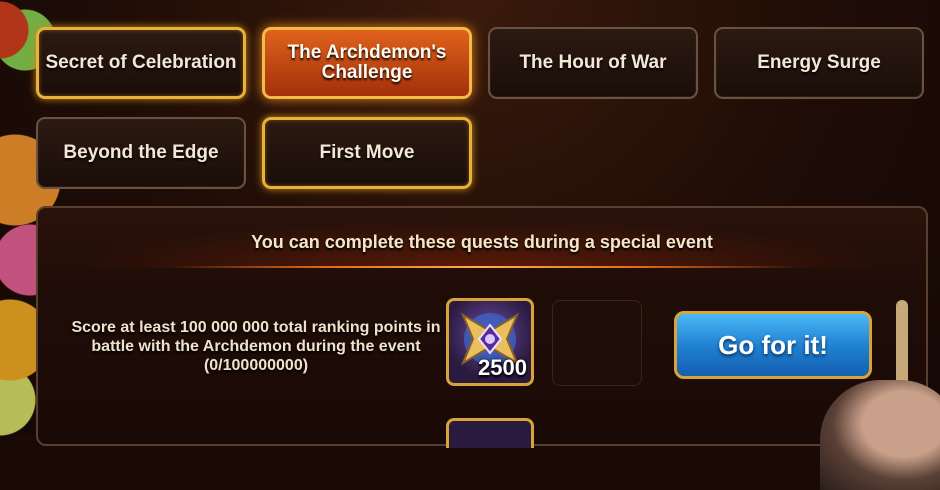  I want to click on tab-label: Secret of Celebration, so click(141, 62).